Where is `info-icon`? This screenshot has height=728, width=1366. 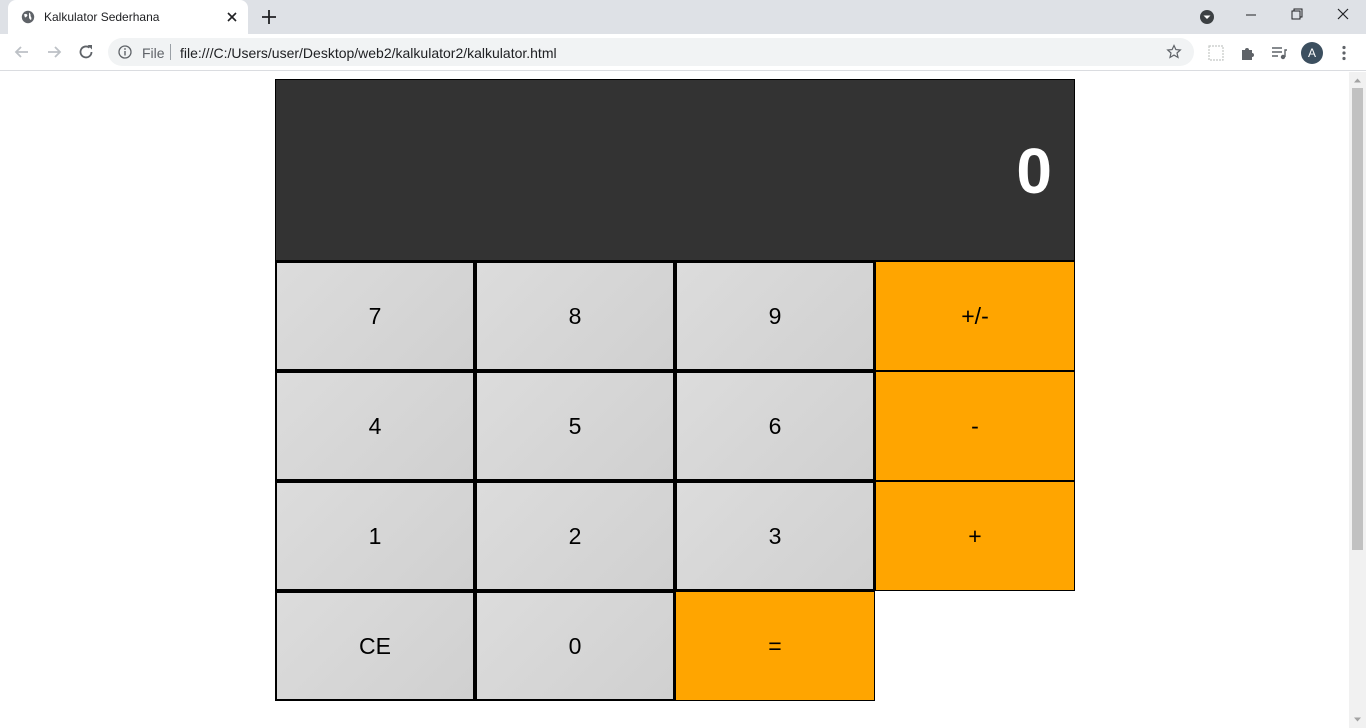
info-icon is located at coordinates (125, 52).